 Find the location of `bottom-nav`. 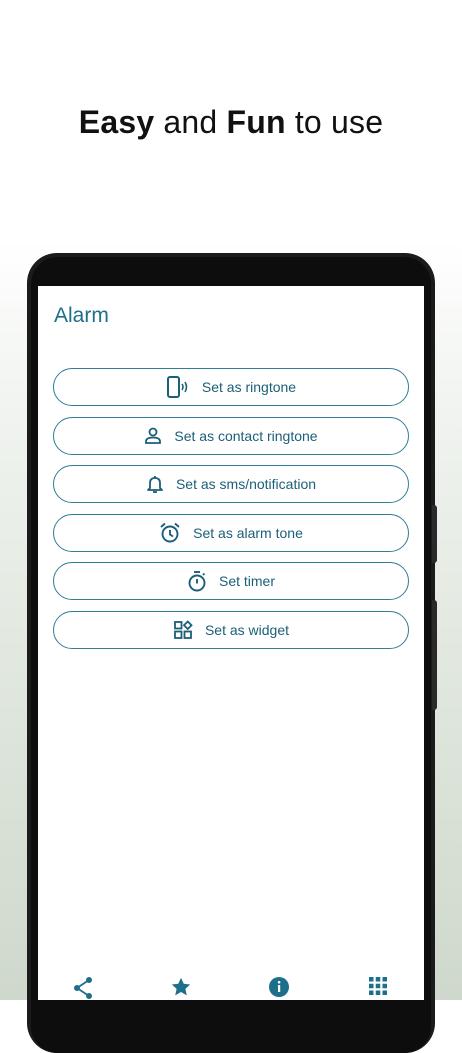

bottom-nav is located at coordinates (231, 985).